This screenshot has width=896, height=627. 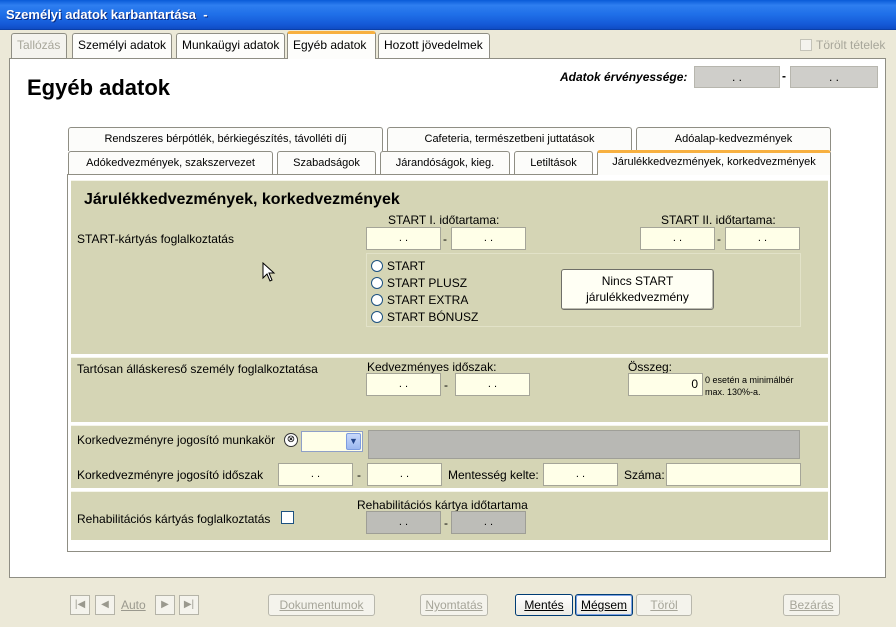 I want to click on subtab-jarandosagok: Járandóságok, kieg., so click(x=445, y=163).